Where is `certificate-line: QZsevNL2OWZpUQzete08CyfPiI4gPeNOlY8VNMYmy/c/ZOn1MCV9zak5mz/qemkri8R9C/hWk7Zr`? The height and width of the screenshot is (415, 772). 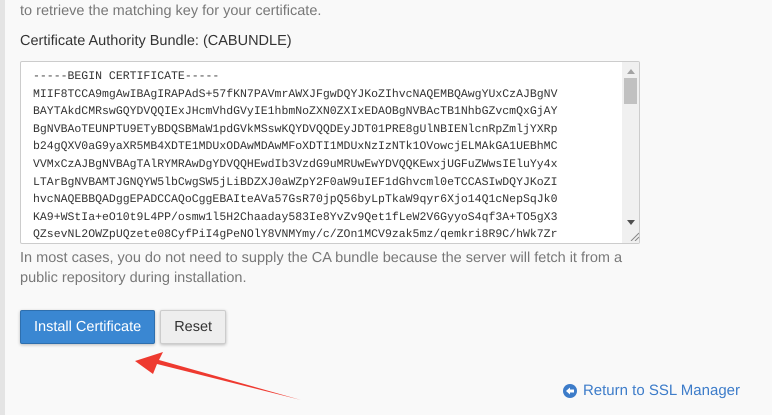 certificate-line: QZsevNL2OWZpUQzete08CyfPiI4gPeNOlY8VNMYmy/c/ZOn1MCV9zak5mz/qemkri8R9C/hWk7Zr is located at coordinates (295, 235).